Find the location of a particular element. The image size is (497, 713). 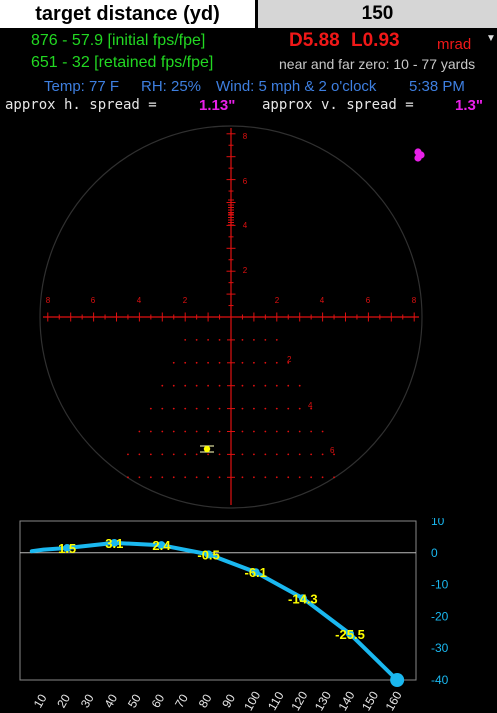

trajectory-data-label: 2.4 is located at coordinates (161, 545).